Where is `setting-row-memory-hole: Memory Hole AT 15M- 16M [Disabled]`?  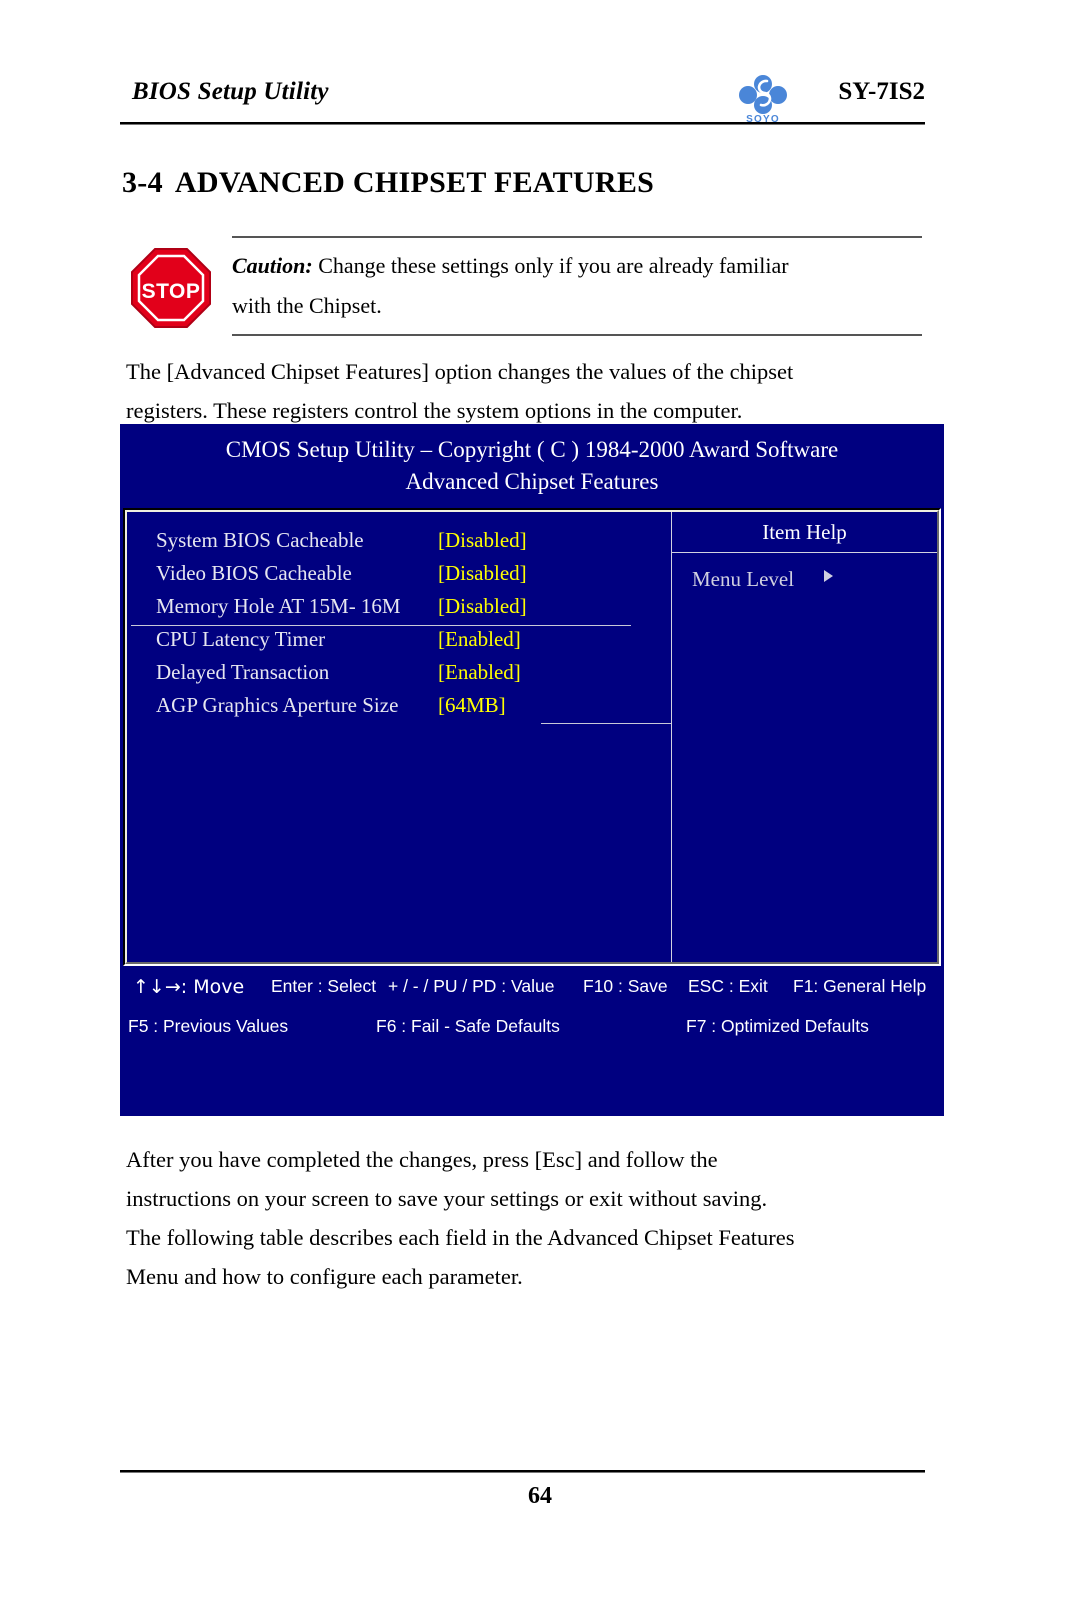 setting-row-memory-hole: Memory Hole AT 15M- 16M [Disabled] is located at coordinates (401, 610).